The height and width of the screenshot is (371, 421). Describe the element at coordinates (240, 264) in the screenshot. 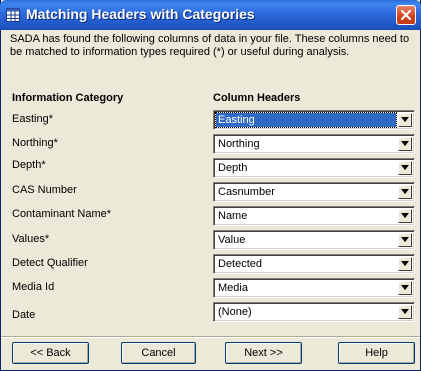

I see `dropdown-value: Detected` at that location.